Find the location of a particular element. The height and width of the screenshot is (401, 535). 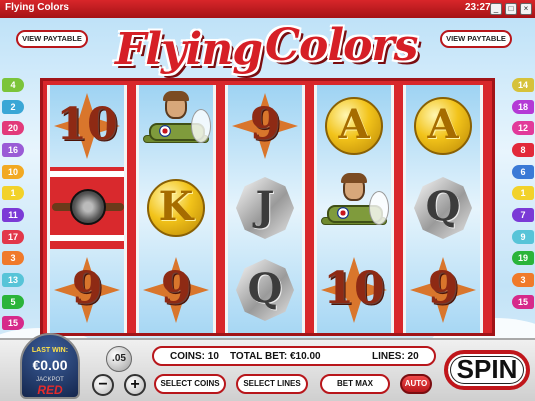

view-paytable-button-right: VIEW PAYTABLE is located at coordinates (476, 39).